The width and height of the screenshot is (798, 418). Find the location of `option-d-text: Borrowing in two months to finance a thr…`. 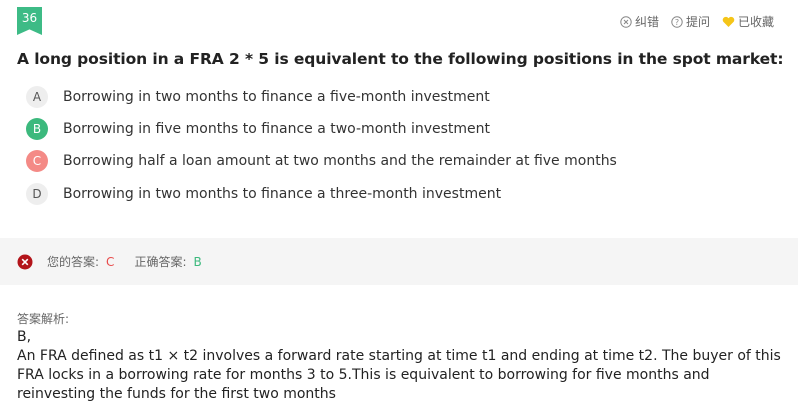

option-d-text: Borrowing in two months to finance a thr… is located at coordinates (282, 194).